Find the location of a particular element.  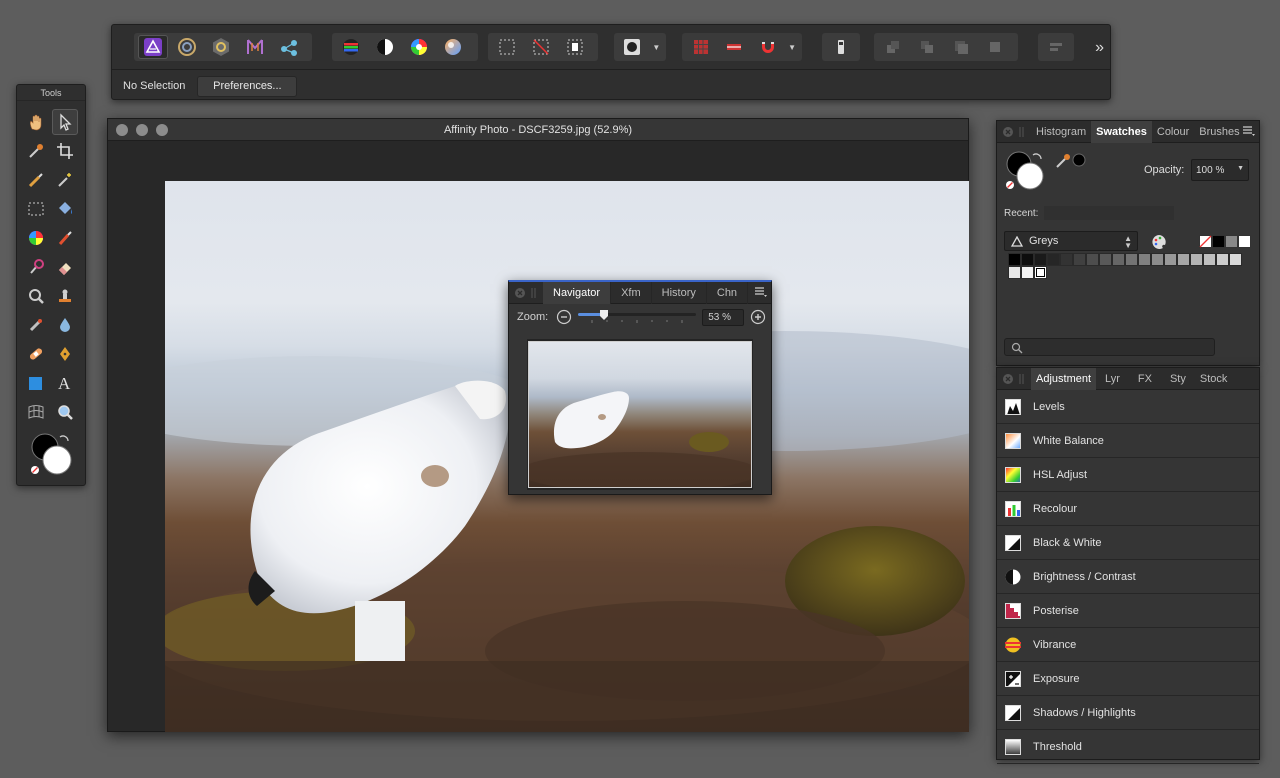

navigator-preview is located at coordinates (640, 414).